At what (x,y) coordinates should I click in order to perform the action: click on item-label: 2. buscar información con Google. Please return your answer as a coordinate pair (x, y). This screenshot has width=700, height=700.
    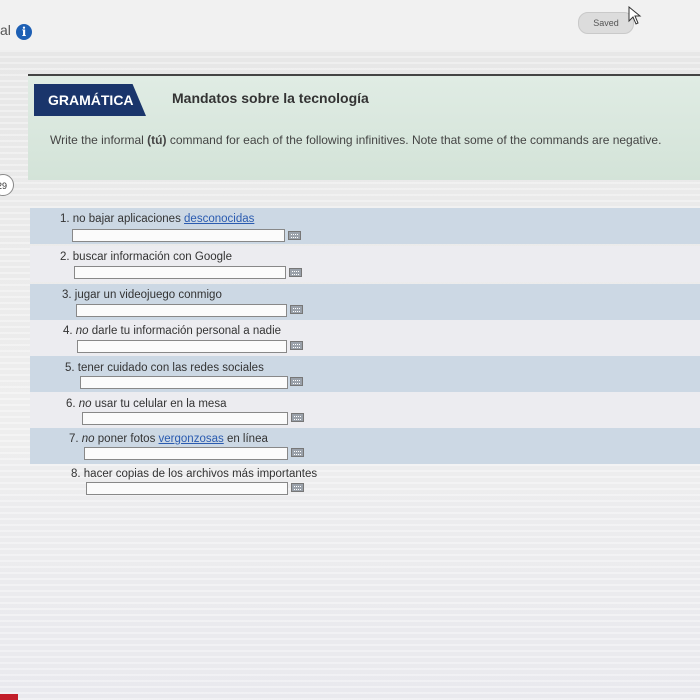
    Looking at the image, I should click on (146, 257).